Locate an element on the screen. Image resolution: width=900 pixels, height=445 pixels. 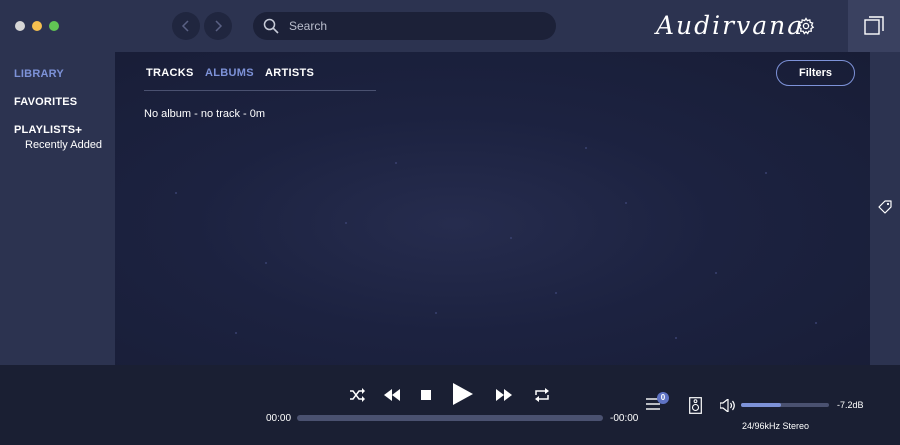
title-bar: Audirvana is located at coordinates (450, 26).